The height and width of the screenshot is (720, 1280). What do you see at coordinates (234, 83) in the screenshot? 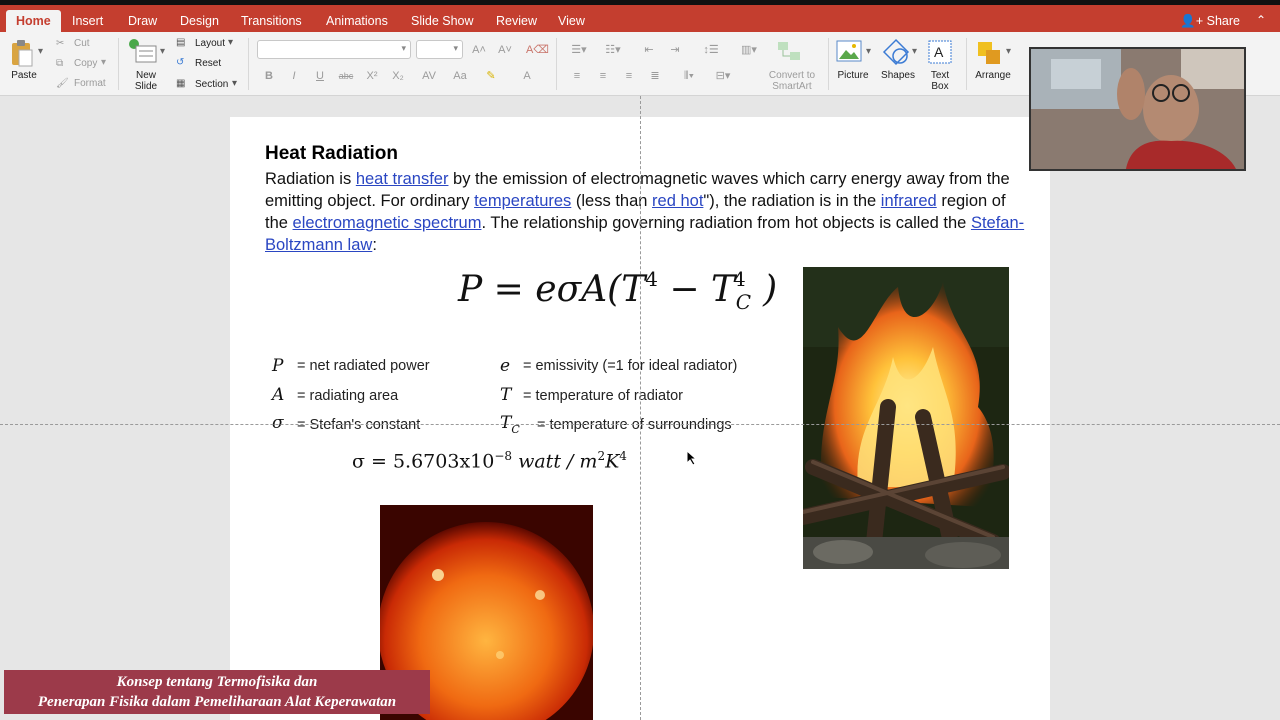
I see `section-dropdown-icon: ▾` at bounding box center [234, 83].